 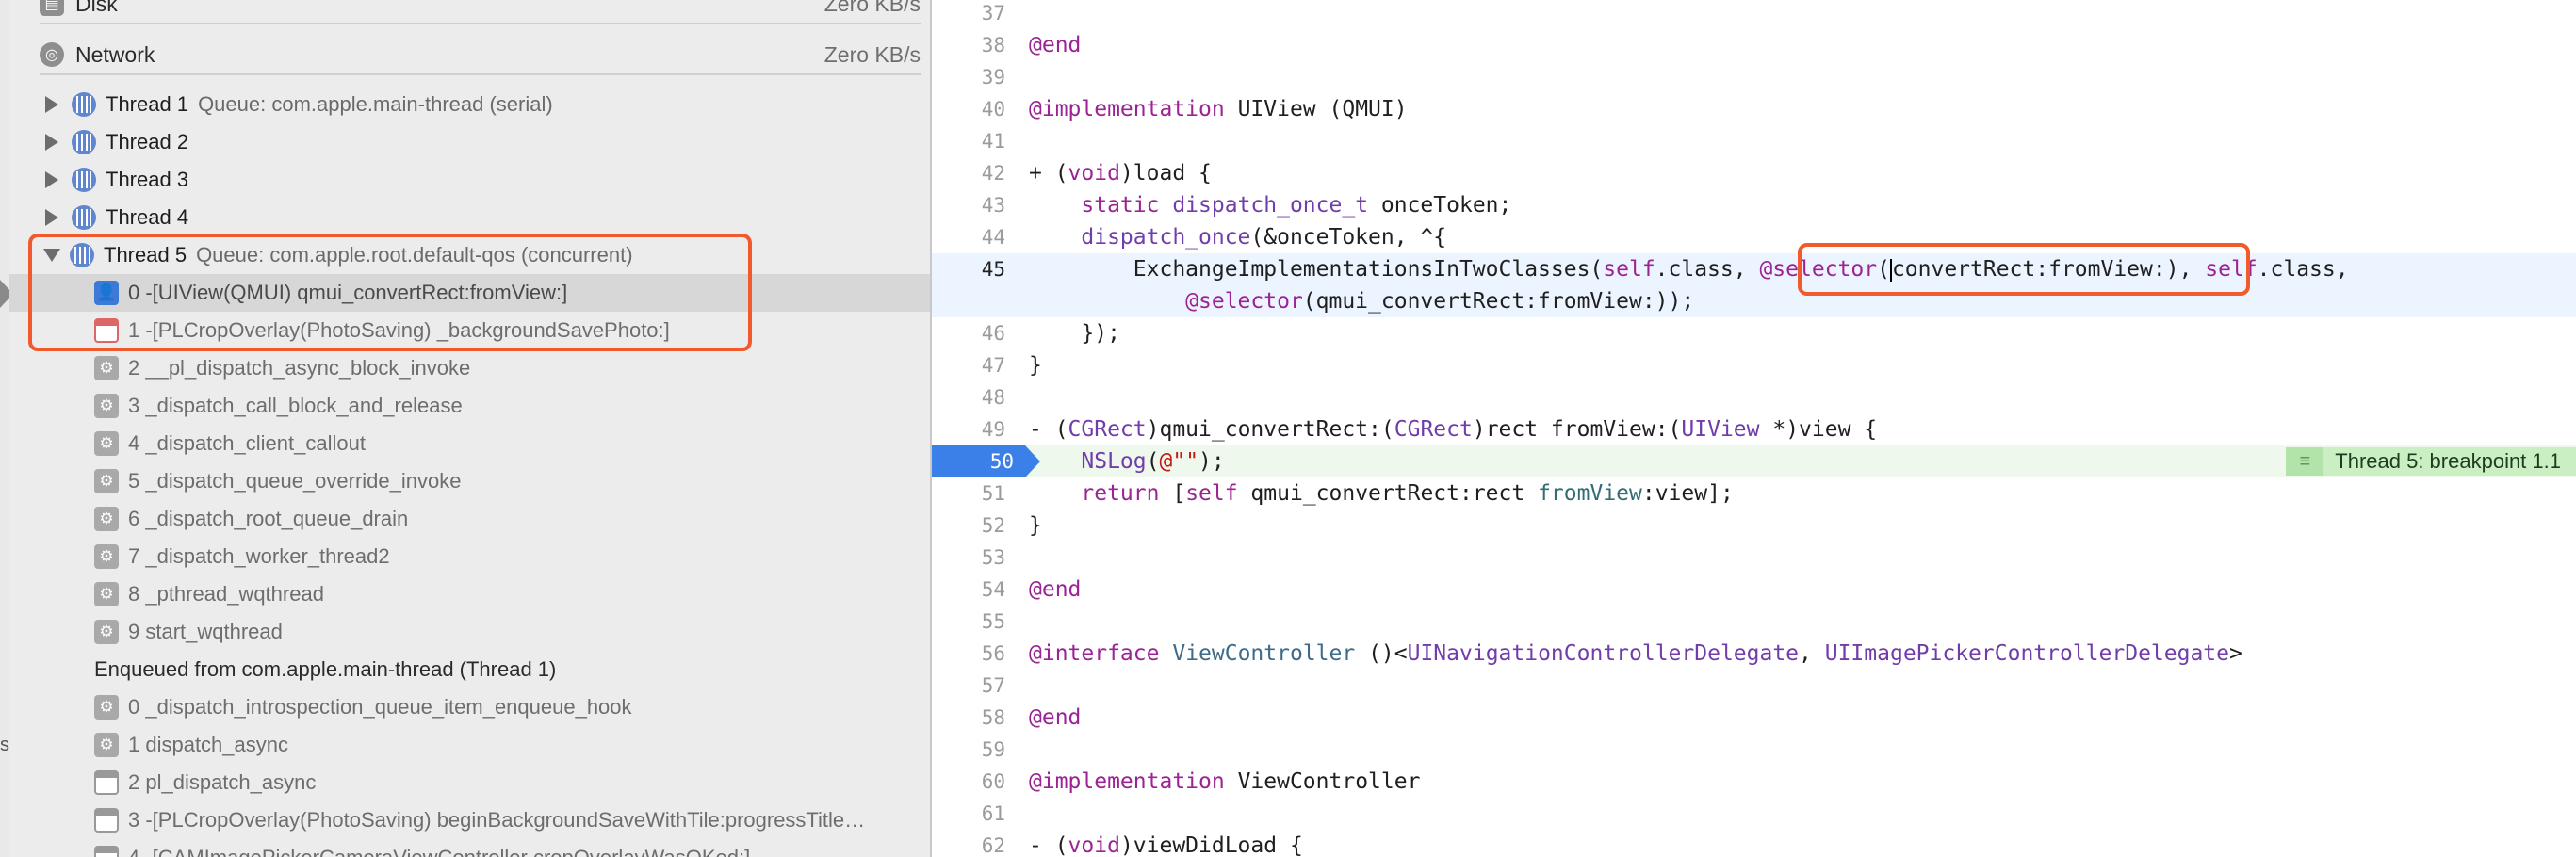 I want to click on line-number: 61, so click(x=993, y=813).